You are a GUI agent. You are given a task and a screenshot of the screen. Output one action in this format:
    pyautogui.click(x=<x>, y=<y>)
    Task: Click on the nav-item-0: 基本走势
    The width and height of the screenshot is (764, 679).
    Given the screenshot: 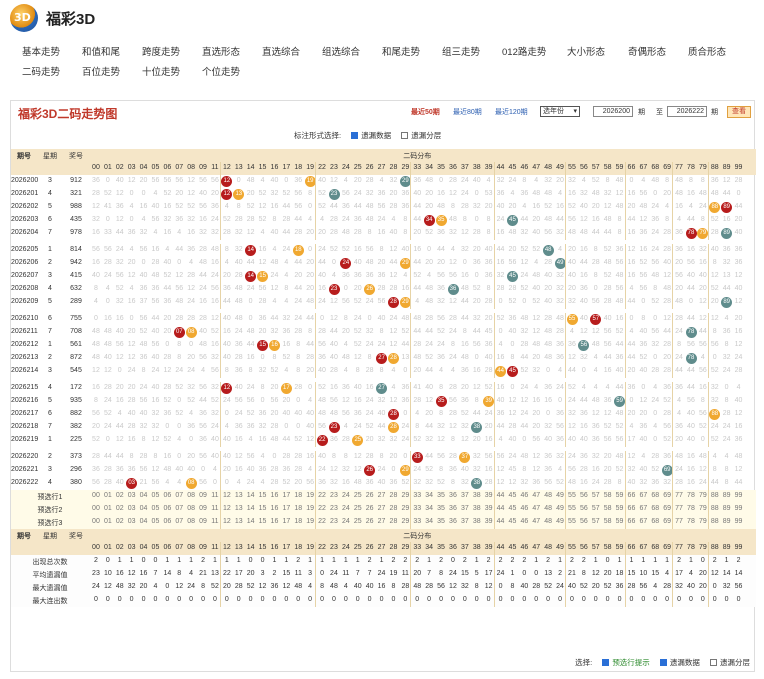 What is the action you would take?
    pyautogui.click(x=41, y=51)
    